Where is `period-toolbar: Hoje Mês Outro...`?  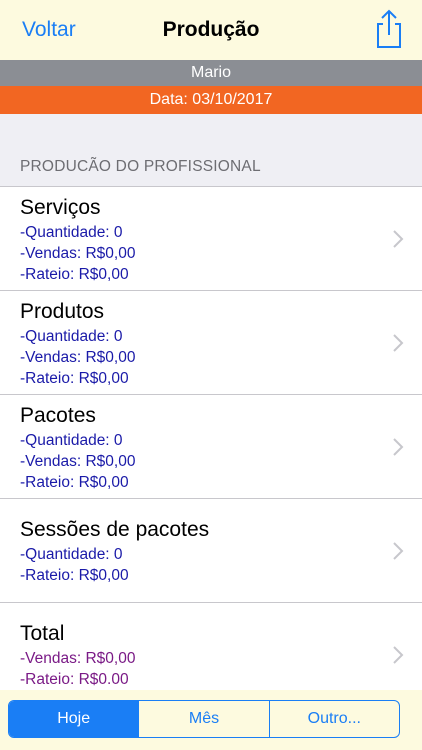 period-toolbar: Hoje Mês Outro... is located at coordinates (211, 720).